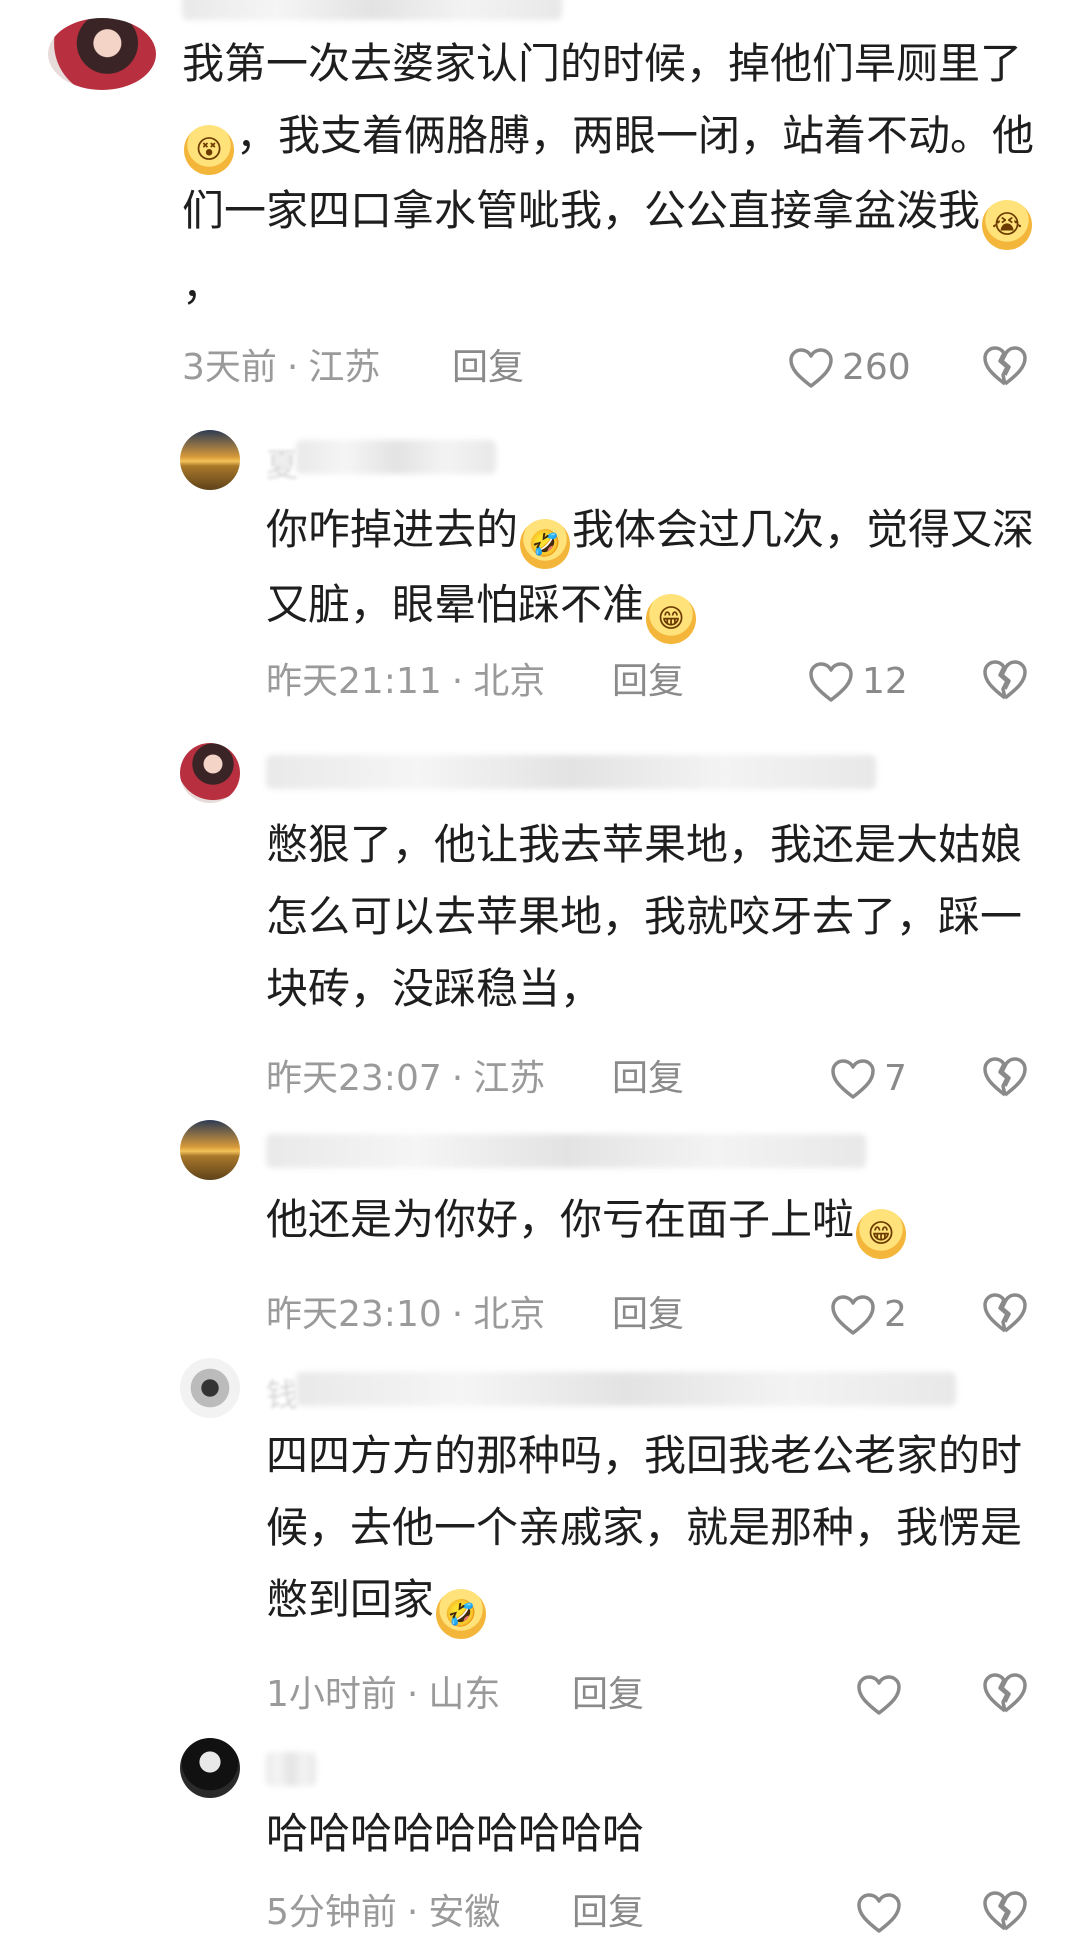  What do you see at coordinates (229, 367) in the screenshot?
I see `timestamp: 3天前` at bounding box center [229, 367].